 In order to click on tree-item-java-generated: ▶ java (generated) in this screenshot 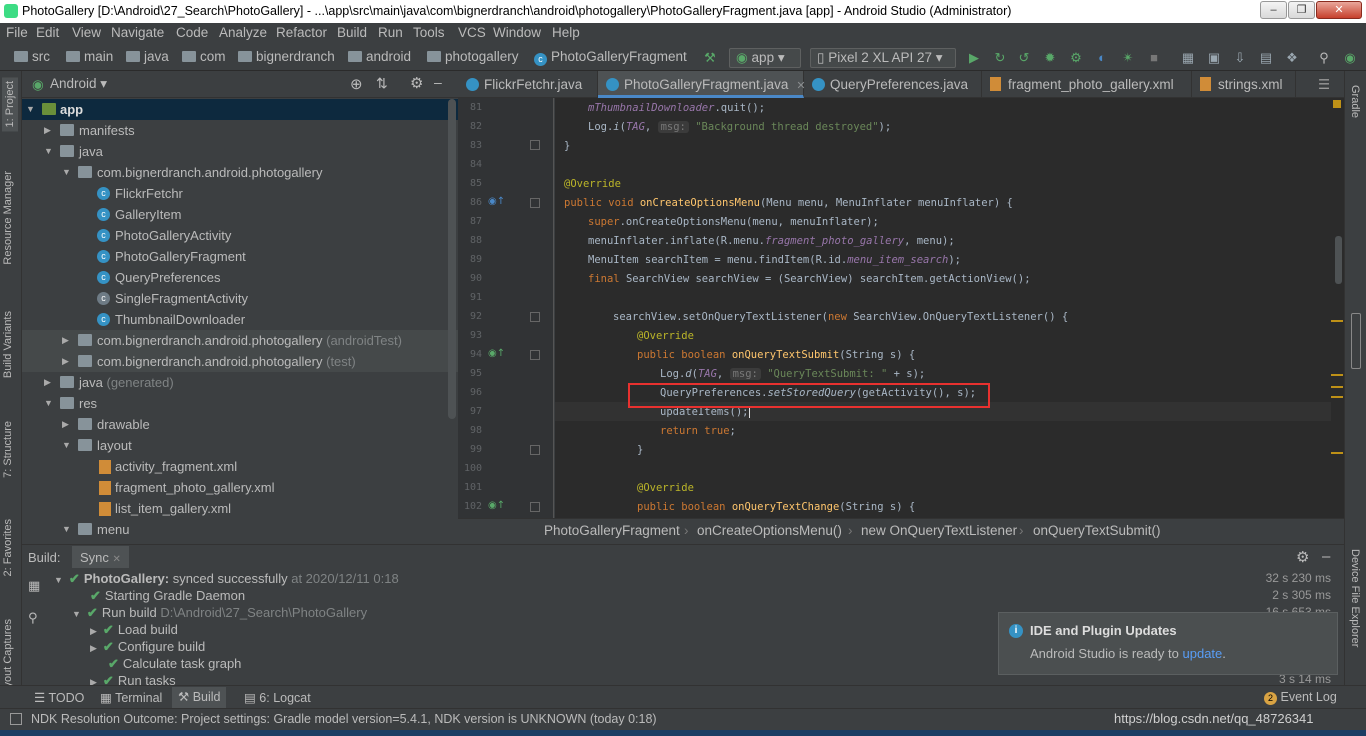, I will do `click(240, 382)`.